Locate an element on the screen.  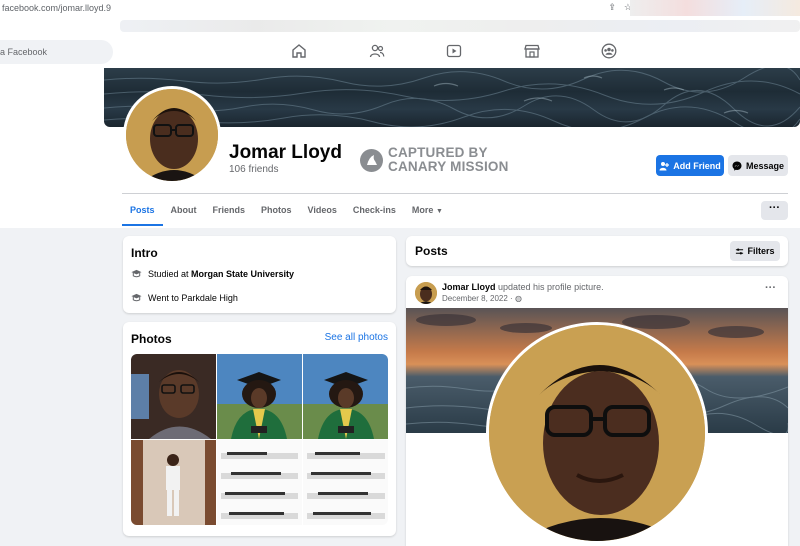
blurred-bookmarks is located at coordinates (460, 26).